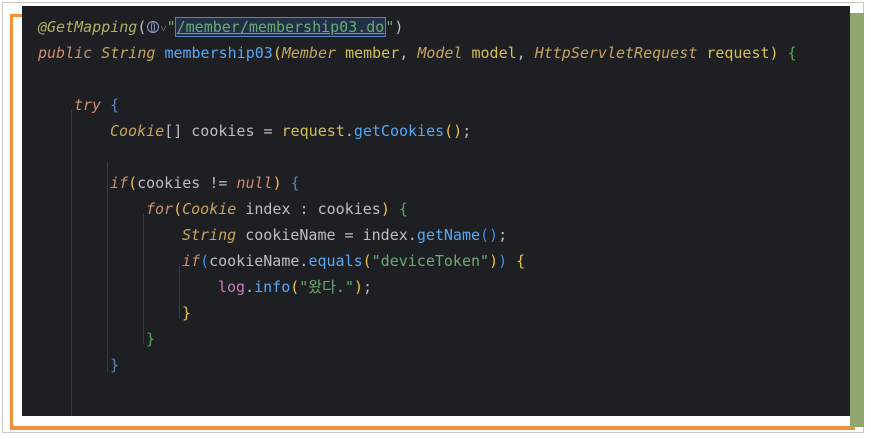 This screenshot has height=439, width=871. What do you see at coordinates (88, 27) in the screenshot?
I see `annotation-getmapping: @GetMapping` at bounding box center [88, 27].